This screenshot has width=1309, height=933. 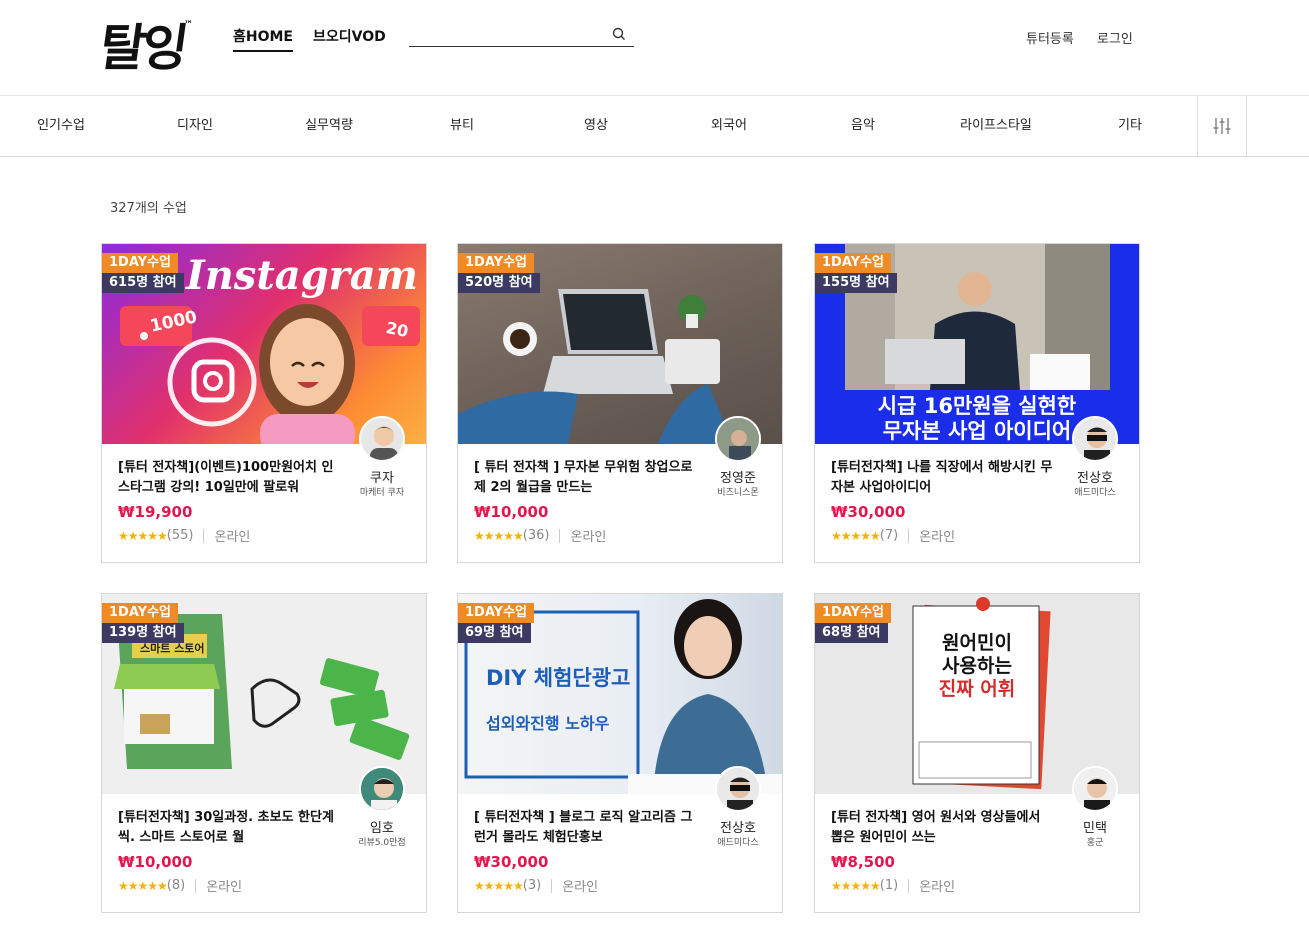 I want to click on thumb-headline-2: 섭외와진행 노하우, so click(x=548, y=723).